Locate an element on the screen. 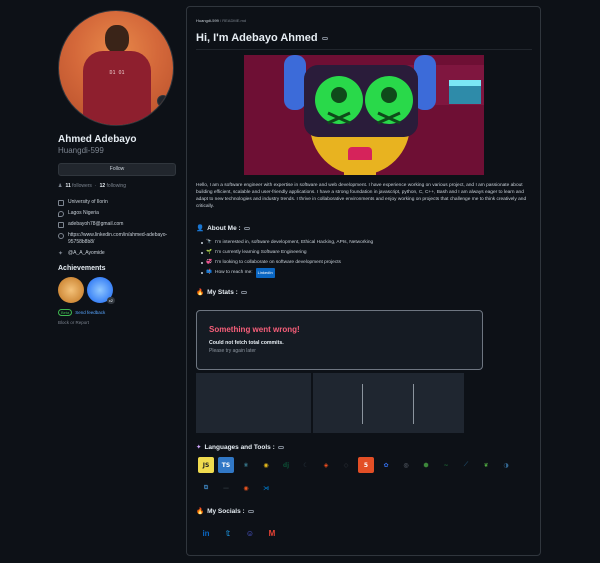 The image size is (600, 563). social-icons-row: in 𝕥 ☺ M is located at coordinates (239, 533).